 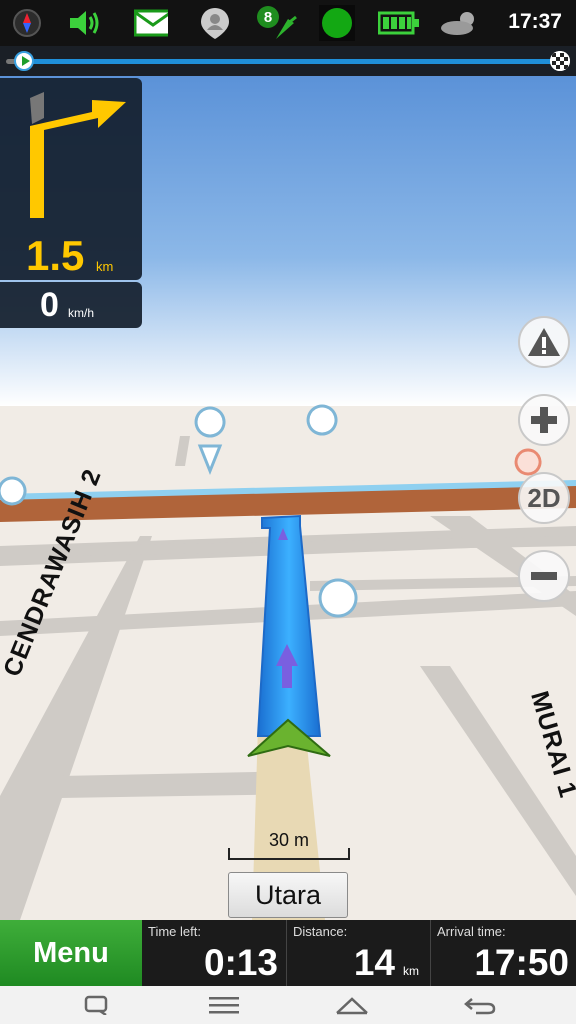 What do you see at coordinates (411, 971) in the screenshot?
I see `distance-unit: km` at bounding box center [411, 971].